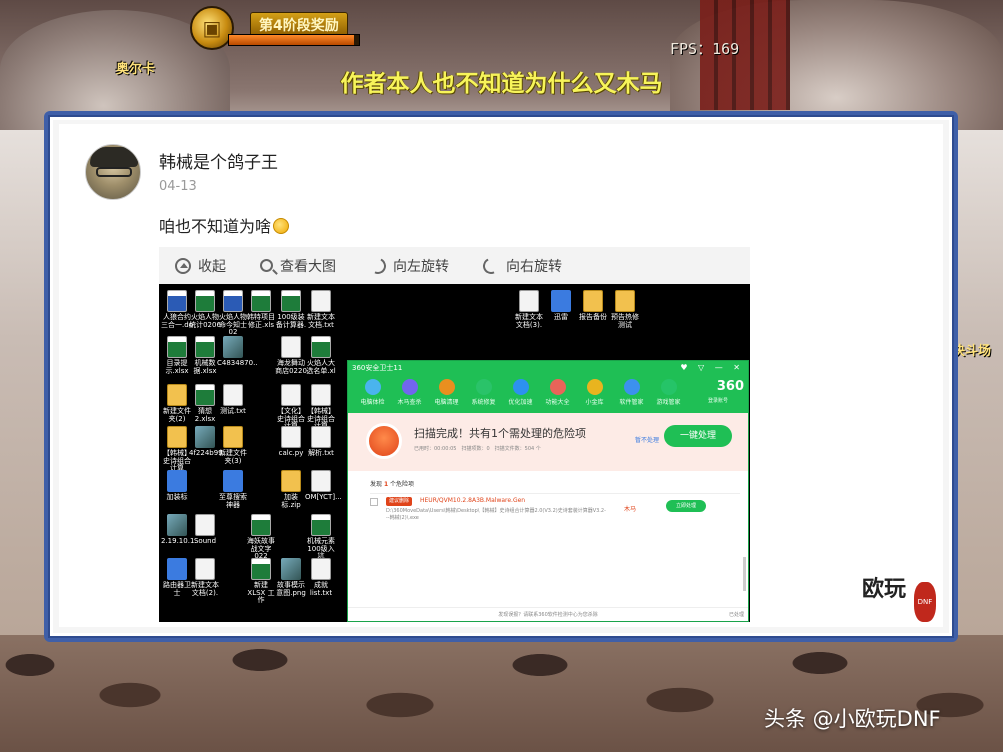 This screenshot has height=752, width=1003. I want to click on scrollbar, so click(744, 574).